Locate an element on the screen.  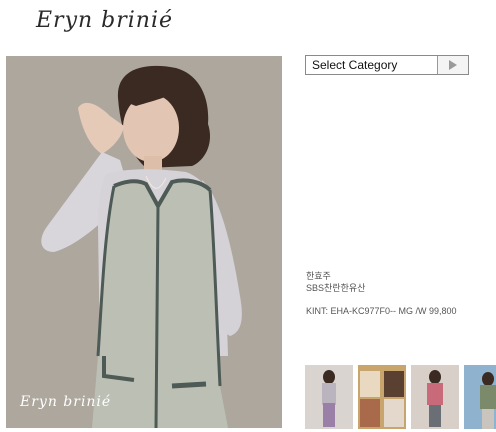
category-select: Select Category is located at coordinates (387, 65).